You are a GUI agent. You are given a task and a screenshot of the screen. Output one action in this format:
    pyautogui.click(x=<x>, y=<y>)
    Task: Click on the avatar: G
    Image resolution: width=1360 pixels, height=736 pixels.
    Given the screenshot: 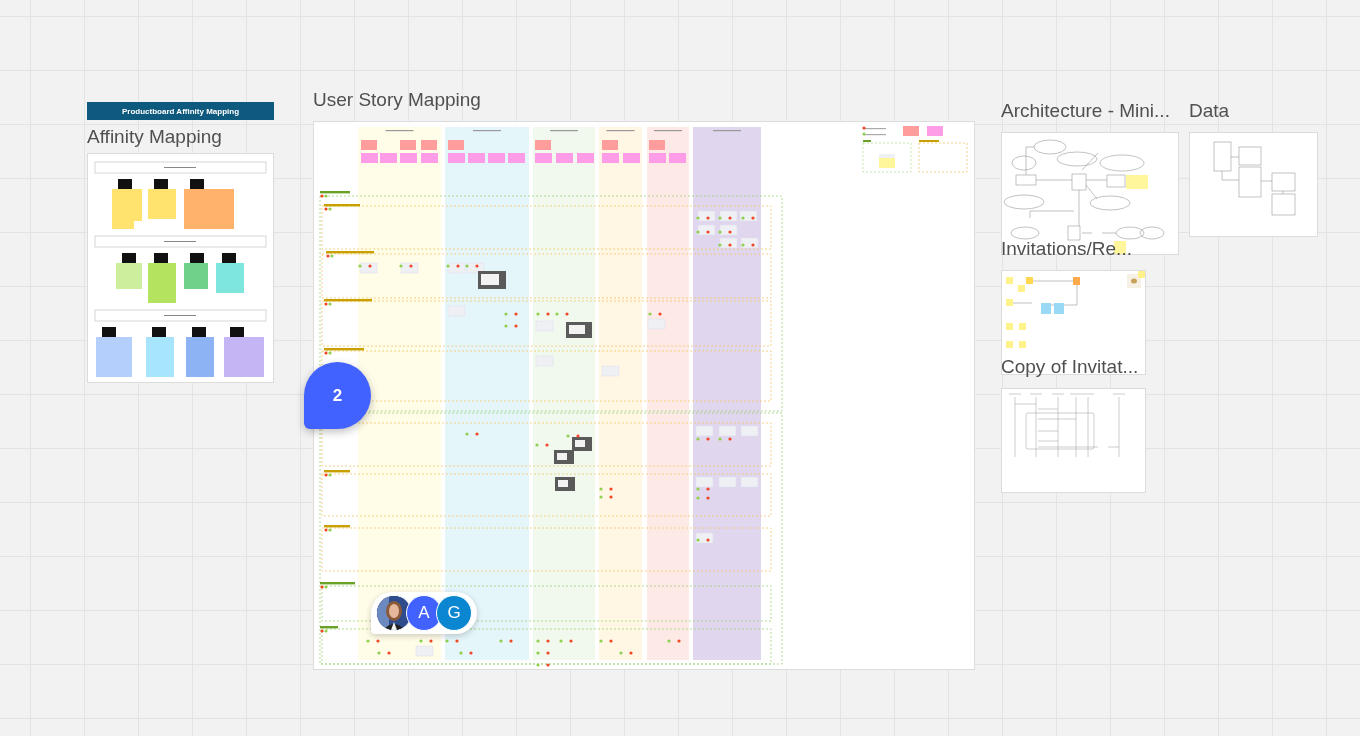 What is the action you would take?
    pyautogui.click(x=454, y=613)
    